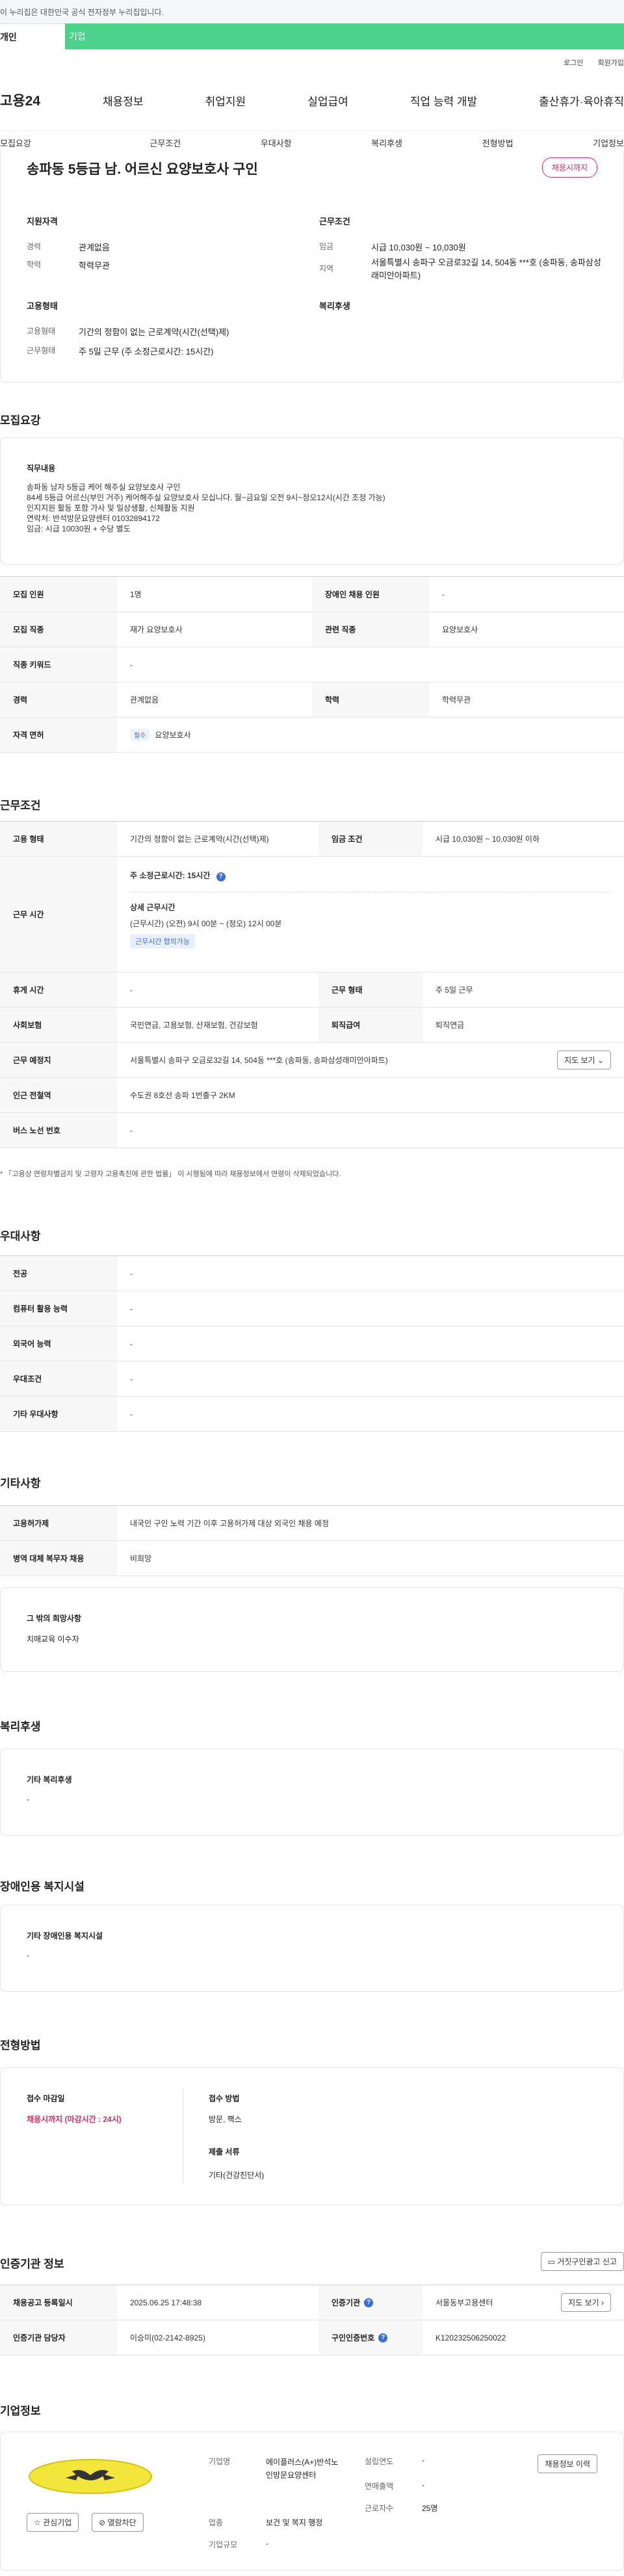 This screenshot has width=624, height=2576. What do you see at coordinates (171, 875) in the screenshot?
I see `weekly-hours: 주 소정근로시간: 15시간` at bounding box center [171, 875].